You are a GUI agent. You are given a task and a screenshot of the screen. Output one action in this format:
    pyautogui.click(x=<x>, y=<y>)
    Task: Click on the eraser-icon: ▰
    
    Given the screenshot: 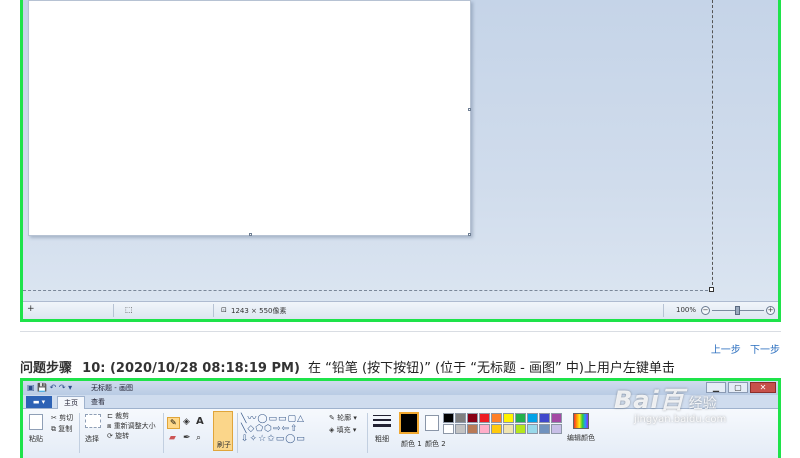 What is the action you would take?
    pyautogui.click(x=172, y=438)
    